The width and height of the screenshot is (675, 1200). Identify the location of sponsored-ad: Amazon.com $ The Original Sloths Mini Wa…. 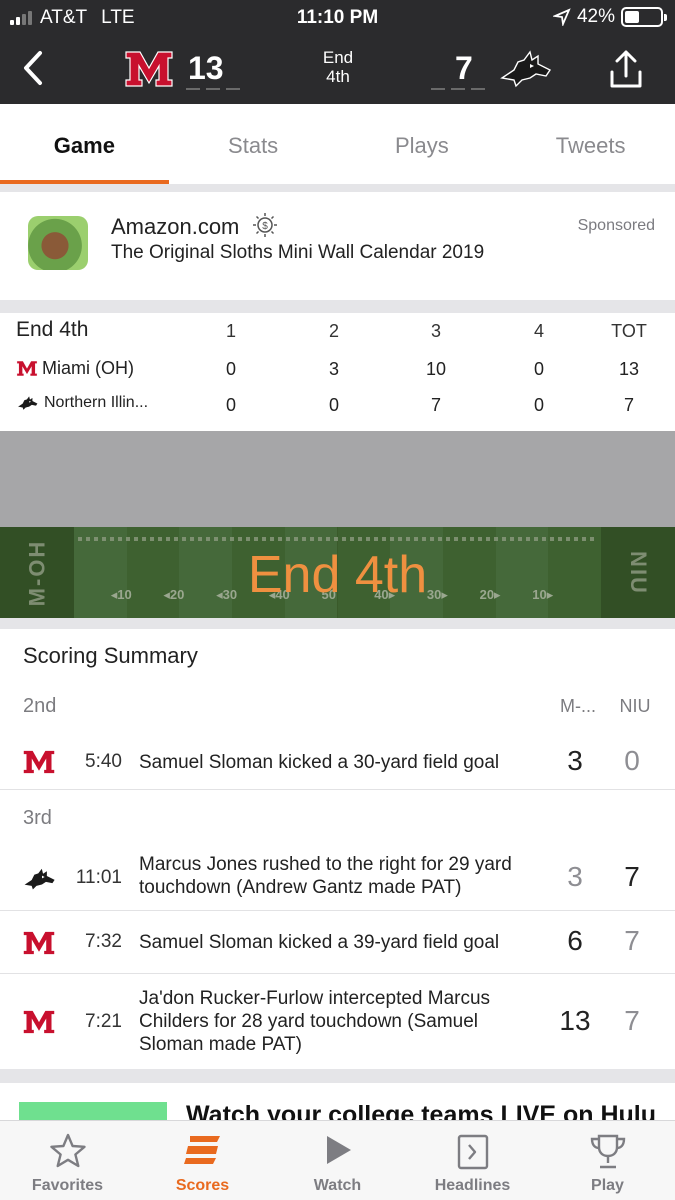
(337, 246).